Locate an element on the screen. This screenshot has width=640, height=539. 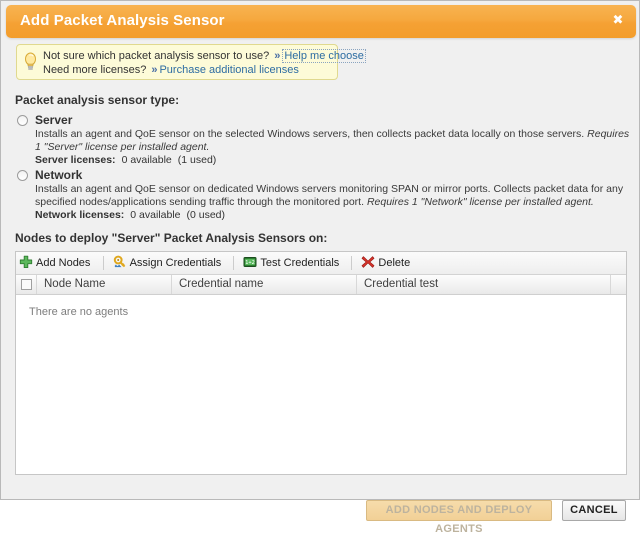
network-license-available: 0 available is located at coordinates (155, 215).